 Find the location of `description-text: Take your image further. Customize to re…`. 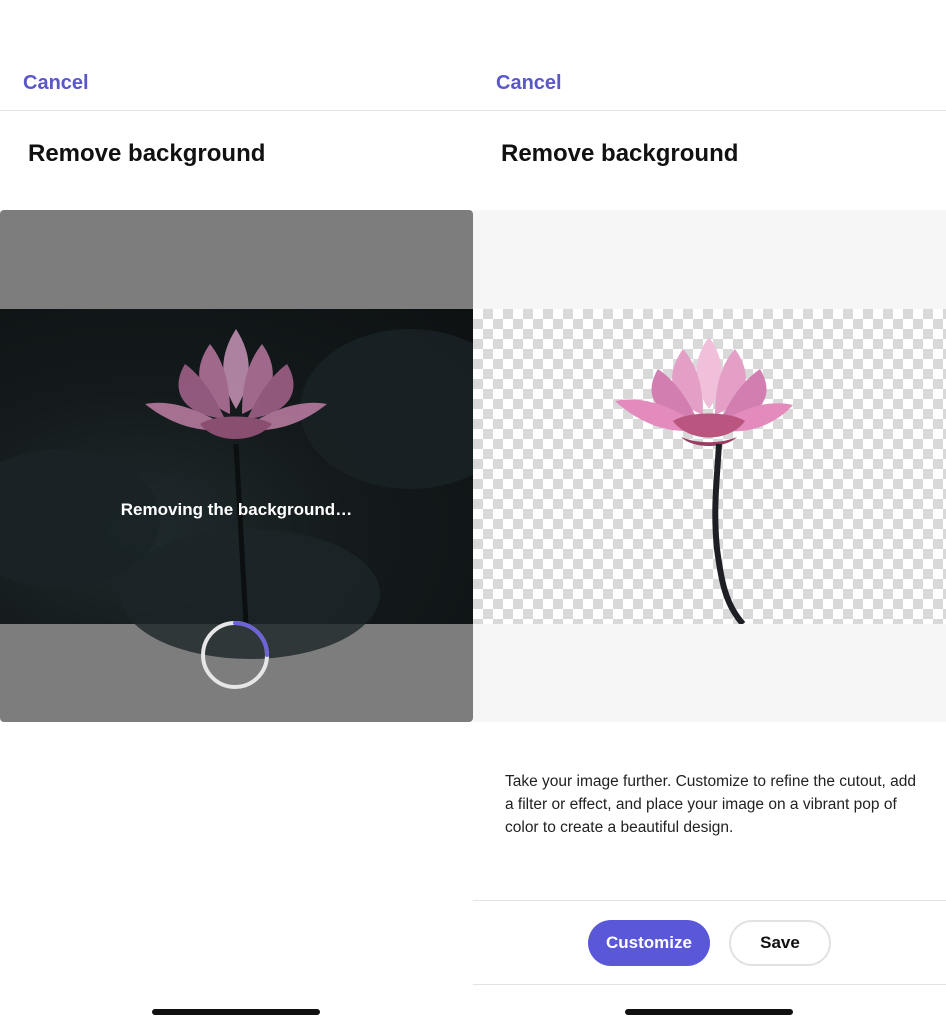

description-text: Take your image further. Customize to re… is located at coordinates (710, 804).